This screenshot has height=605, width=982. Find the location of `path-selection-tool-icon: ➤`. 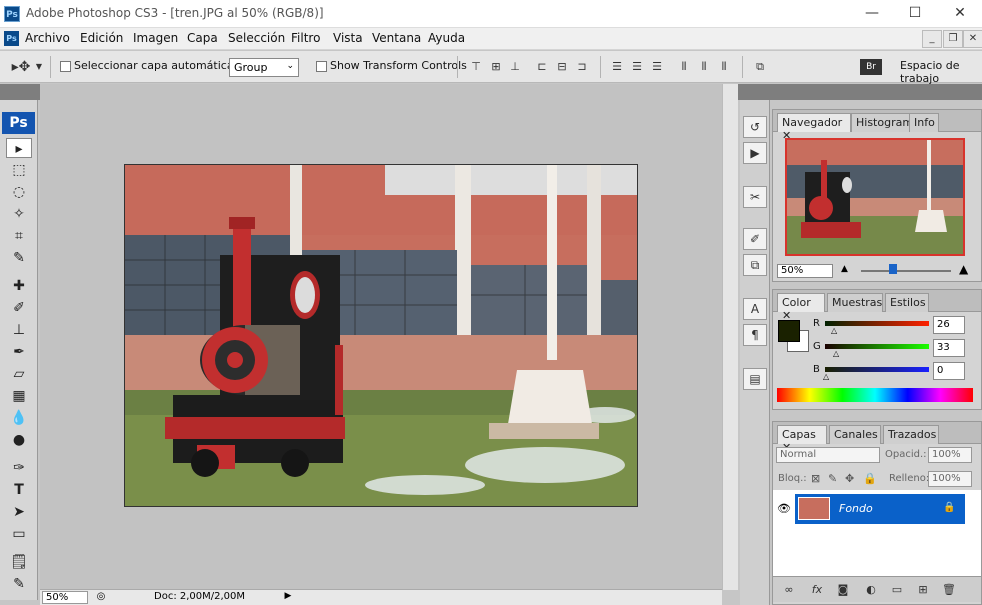

path-selection-tool-icon: ➤ is located at coordinates (19, 512).